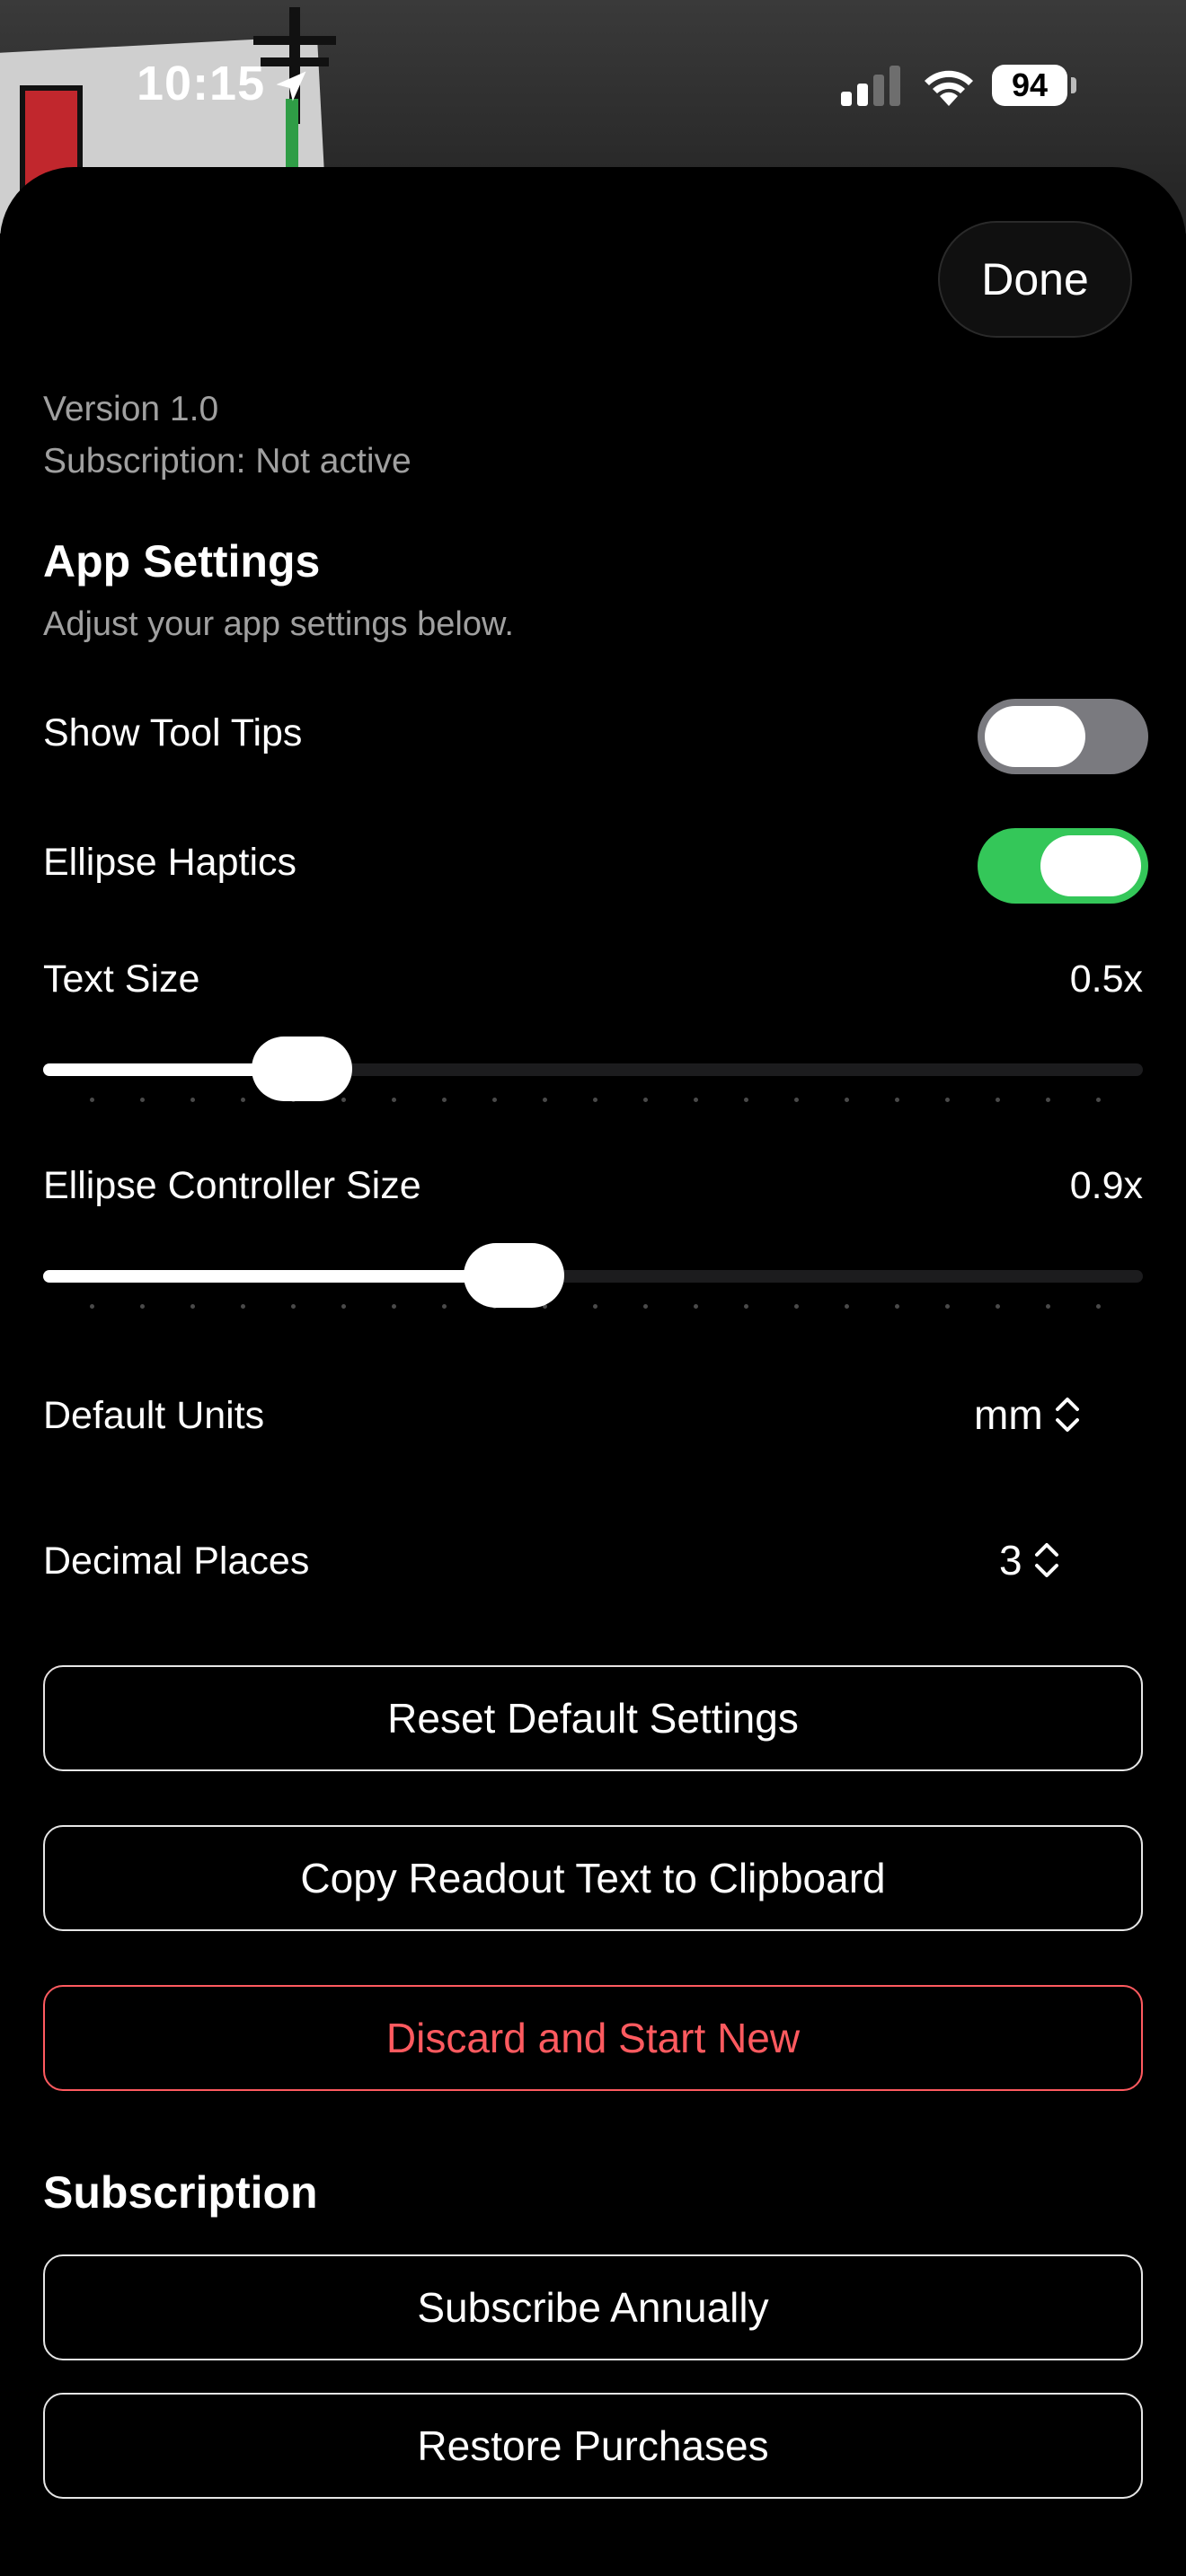 The height and width of the screenshot is (2576, 1186). I want to click on ellipse-controller-size-label: Ellipse Controller Size, so click(232, 1185).